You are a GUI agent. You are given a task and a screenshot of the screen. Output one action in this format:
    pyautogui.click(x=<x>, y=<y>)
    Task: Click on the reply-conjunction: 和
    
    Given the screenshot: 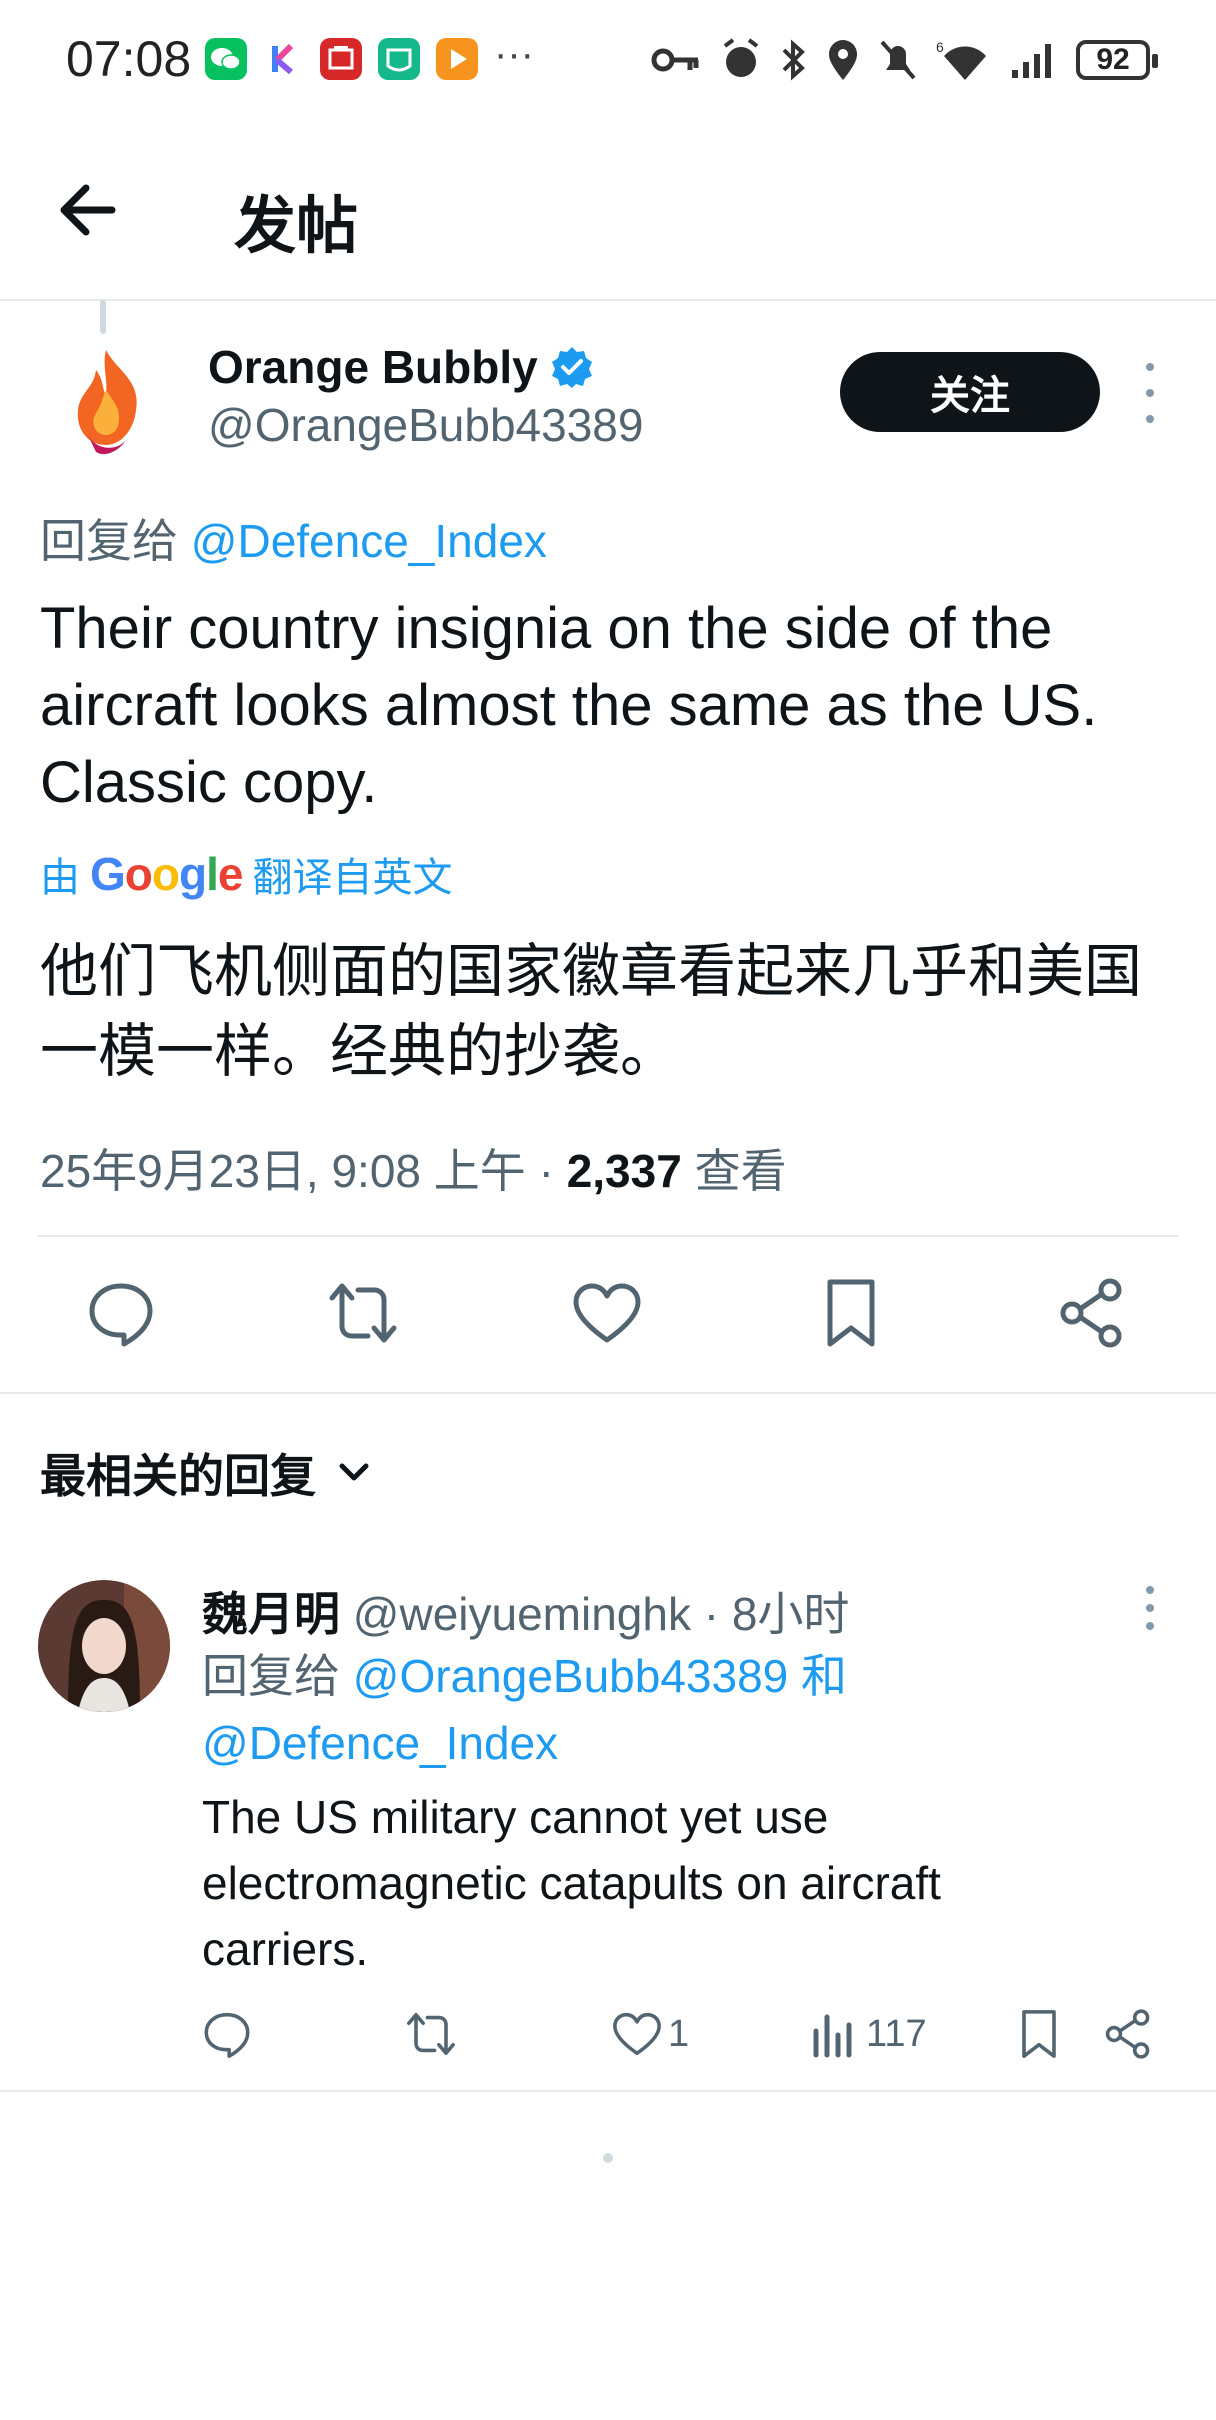 What is the action you would take?
    pyautogui.click(x=824, y=1676)
    